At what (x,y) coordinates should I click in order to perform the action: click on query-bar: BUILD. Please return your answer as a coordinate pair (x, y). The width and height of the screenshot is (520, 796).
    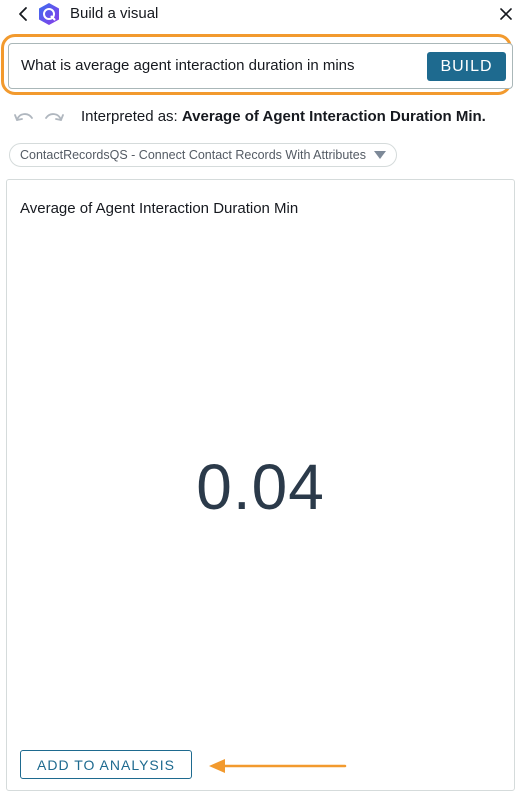
    Looking at the image, I should click on (260, 66).